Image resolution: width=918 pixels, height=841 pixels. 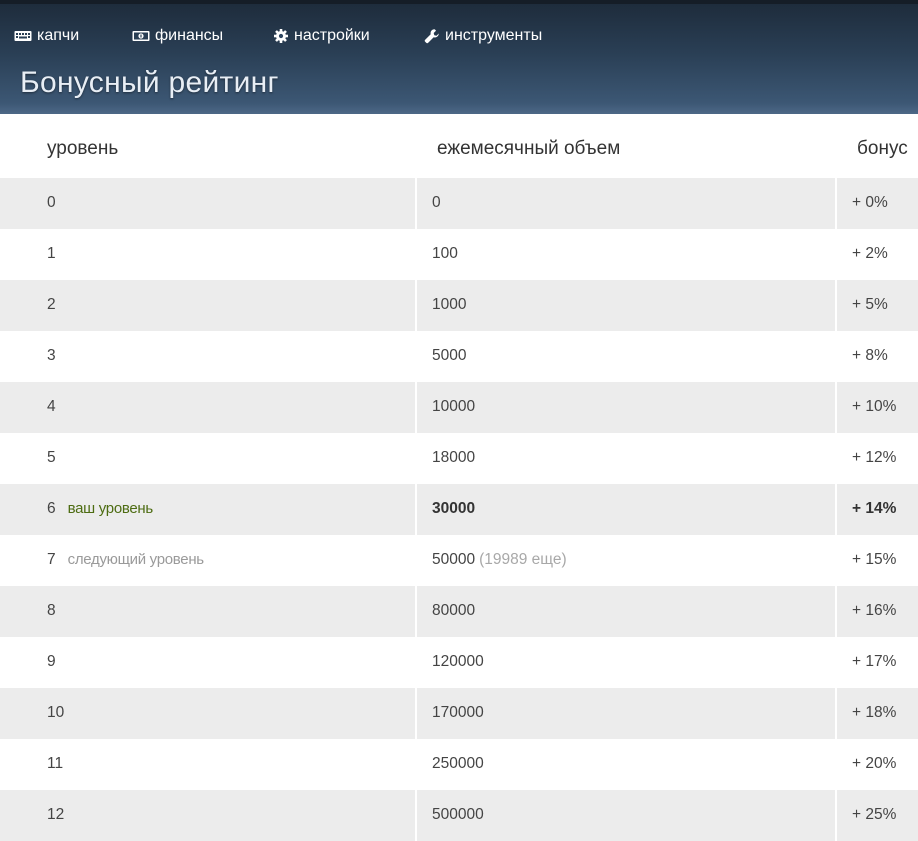 I want to click on level-value: 9, so click(x=51, y=661).